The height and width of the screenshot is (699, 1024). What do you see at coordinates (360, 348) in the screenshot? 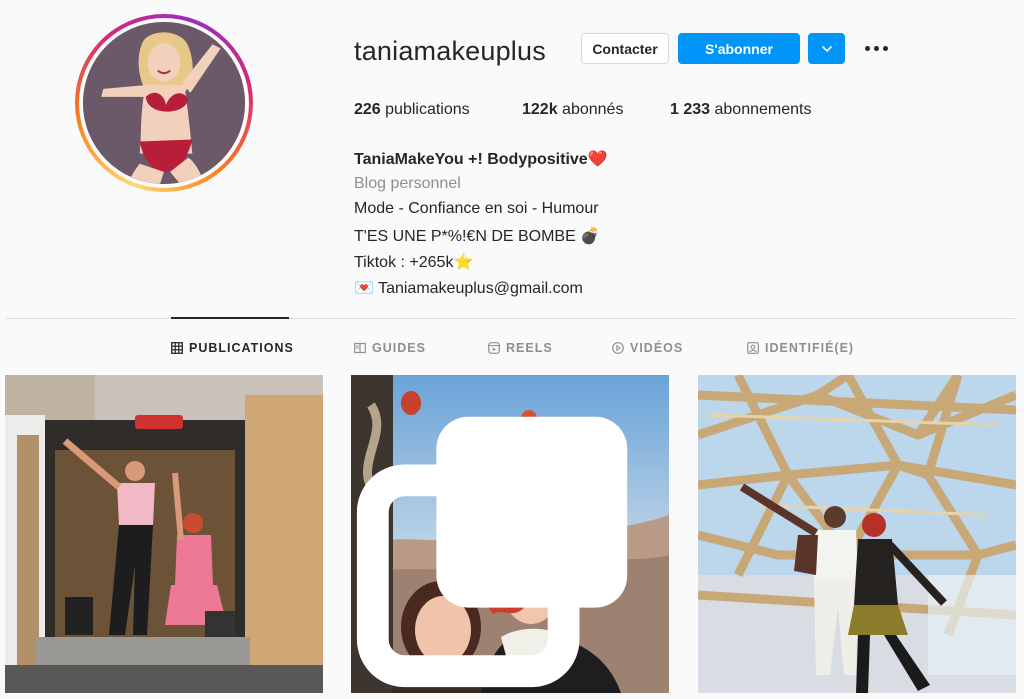
I see `guide-icon` at bounding box center [360, 348].